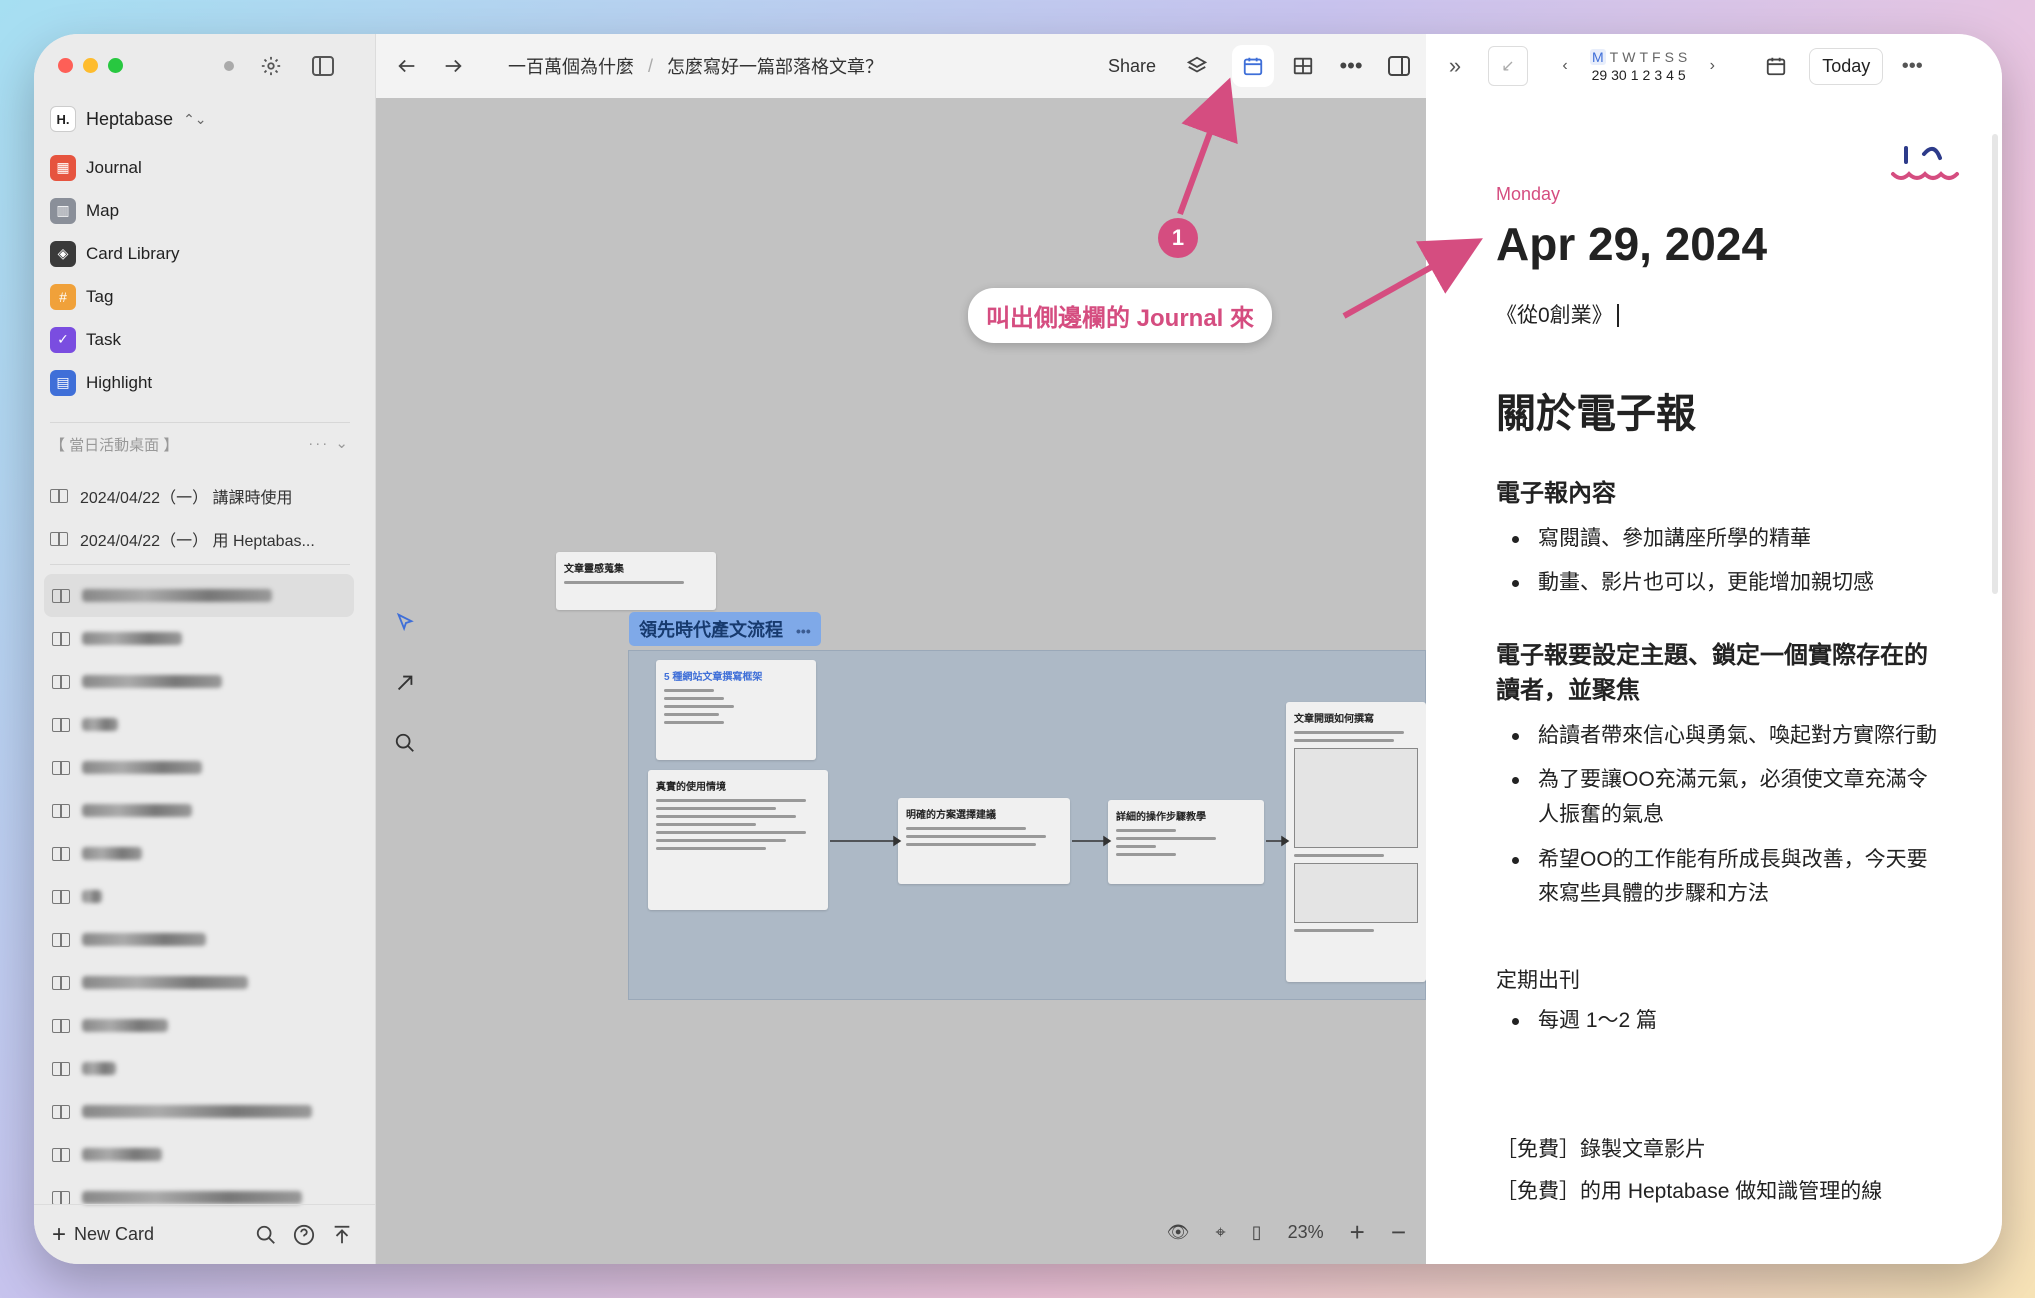  What do you see at coordinates (1178, 238) in the screenshot?
I see `annotation-number-badge: 1` at bounding box center [1178, 238].